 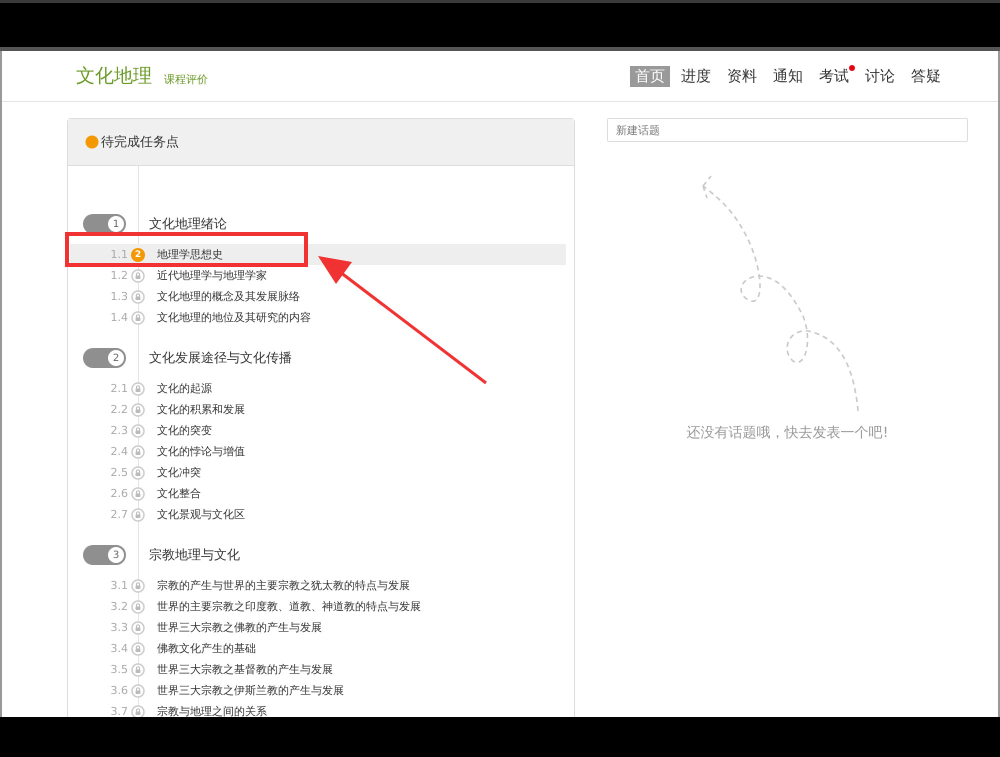 I want to click on lesson-title: 世界的主要宗教之印度教、道教、神道教的特点与发展, so click(x=289, y=606).